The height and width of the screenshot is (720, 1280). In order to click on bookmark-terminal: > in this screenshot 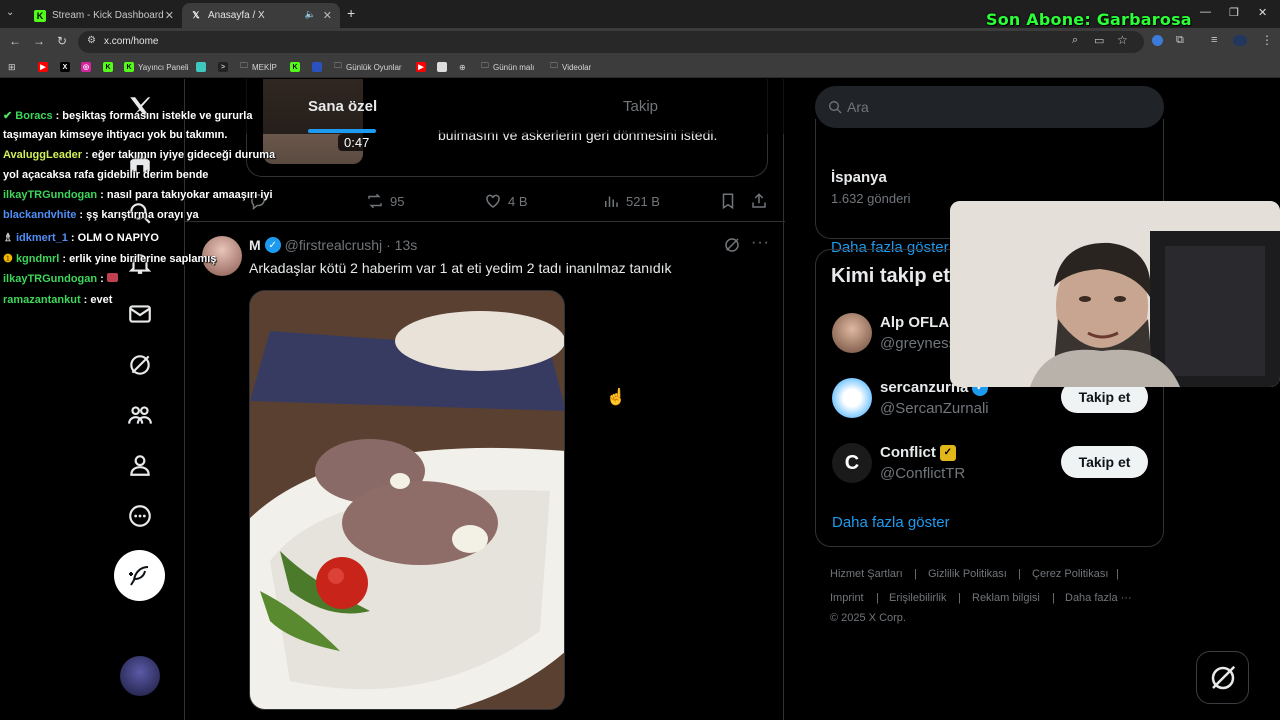, I will do `click(223, 67)`.